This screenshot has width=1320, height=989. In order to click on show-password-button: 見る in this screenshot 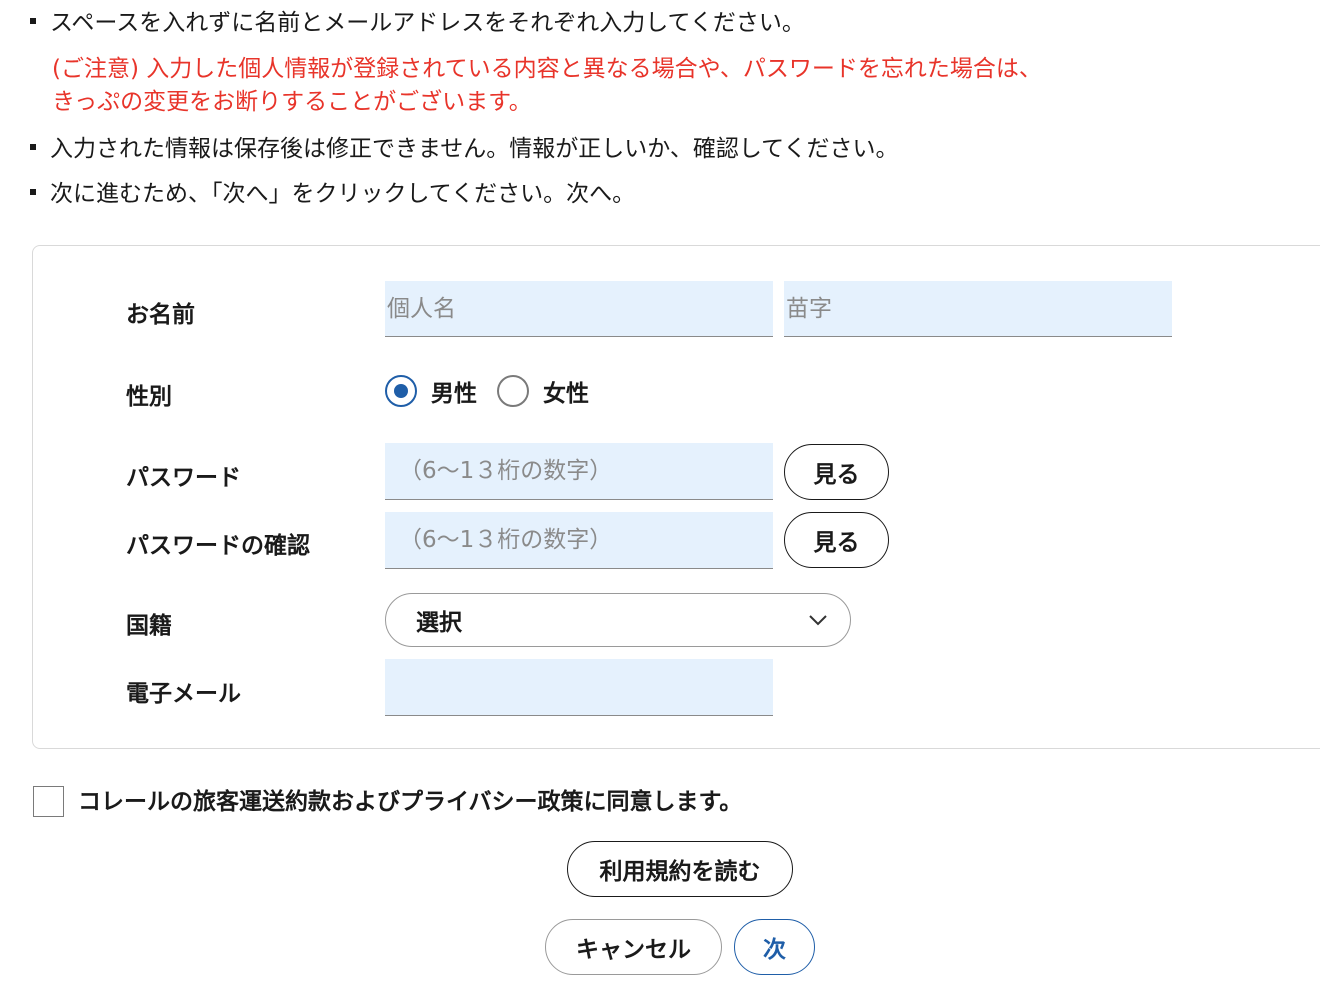, I will do `click(836, 472)`.